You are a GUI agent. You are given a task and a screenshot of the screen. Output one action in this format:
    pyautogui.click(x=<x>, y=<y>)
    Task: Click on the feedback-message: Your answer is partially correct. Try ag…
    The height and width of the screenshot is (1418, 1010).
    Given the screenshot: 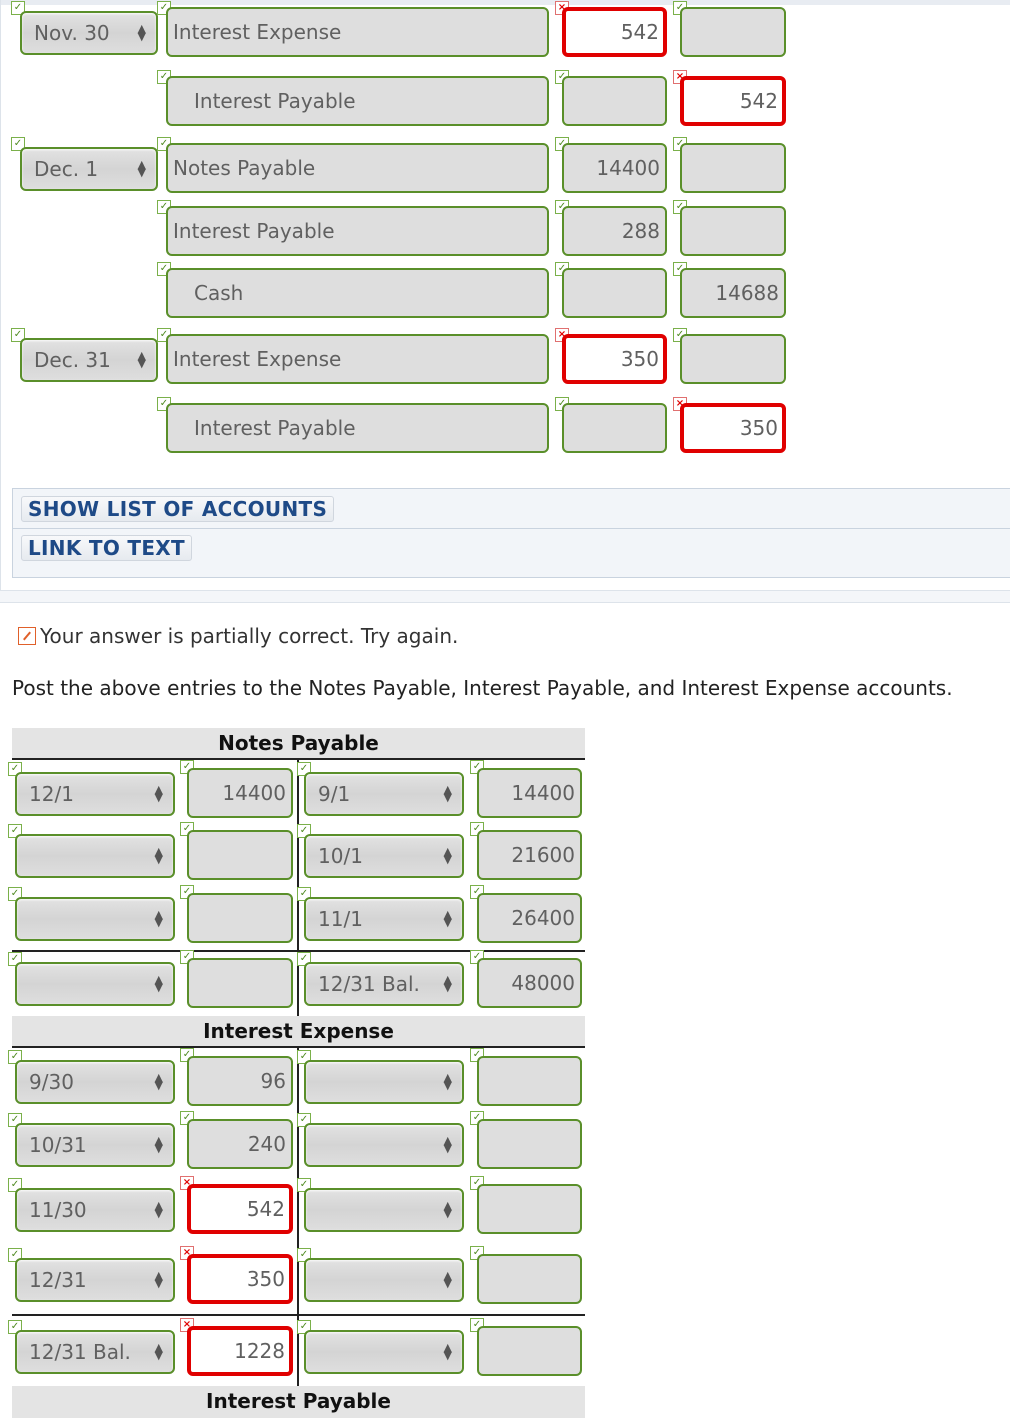 What is the action you would take?
    pyautogui.click(x=238, y=636)
    